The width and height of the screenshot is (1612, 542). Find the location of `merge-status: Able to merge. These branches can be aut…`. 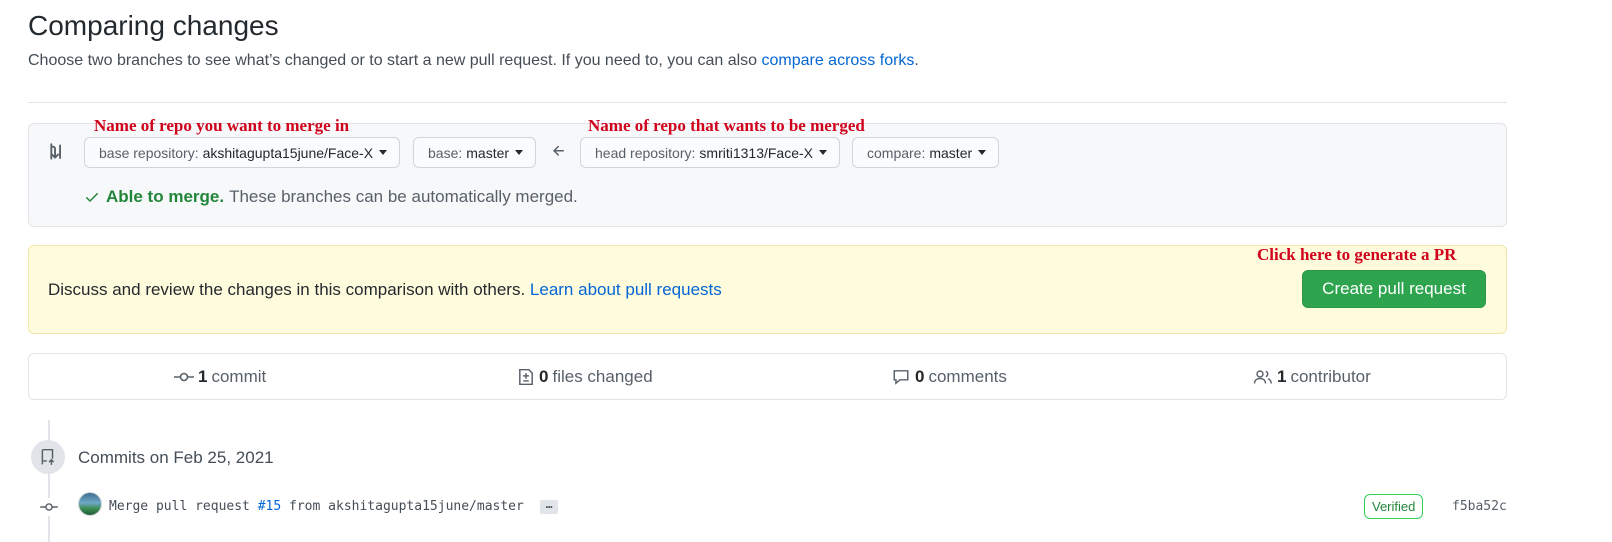

merge-status: Able to merge. These branches can be aut… is located at coordinates (331, 197).